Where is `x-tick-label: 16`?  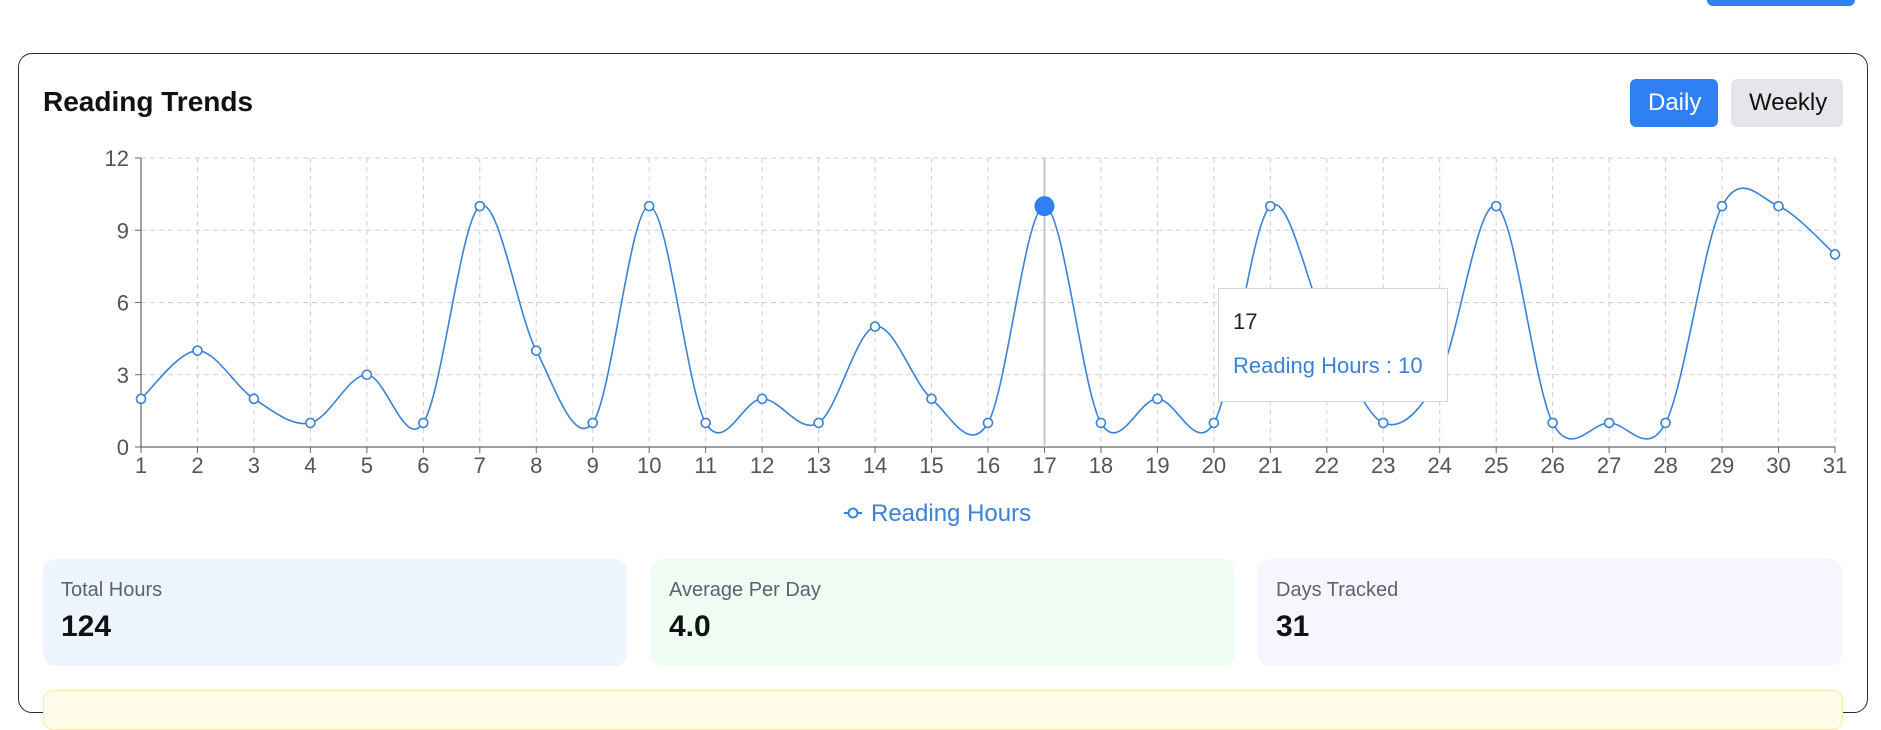 x-tick-label: 16 is located at coordinates (988, 465).